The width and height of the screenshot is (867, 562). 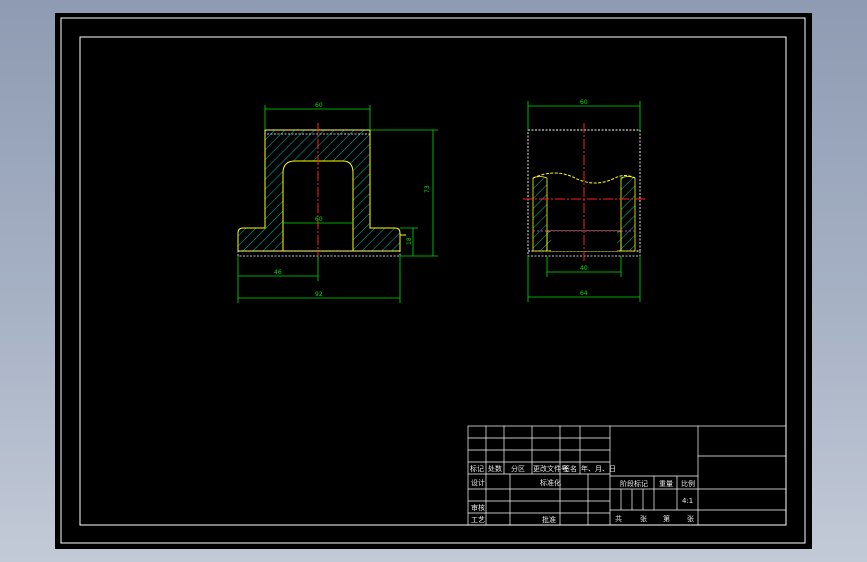 I want to click on tb-label-process: 工艺, so click(x=478, y=520).